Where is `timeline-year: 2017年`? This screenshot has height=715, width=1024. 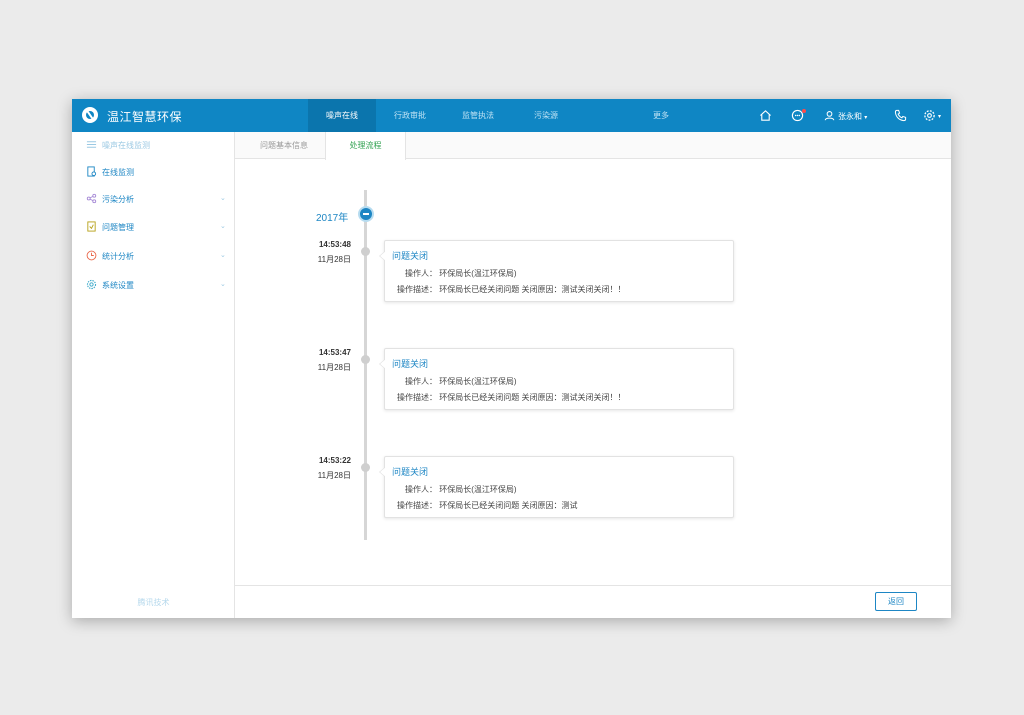
timeline-year: 2017年 is located at coordinates (332, 218).